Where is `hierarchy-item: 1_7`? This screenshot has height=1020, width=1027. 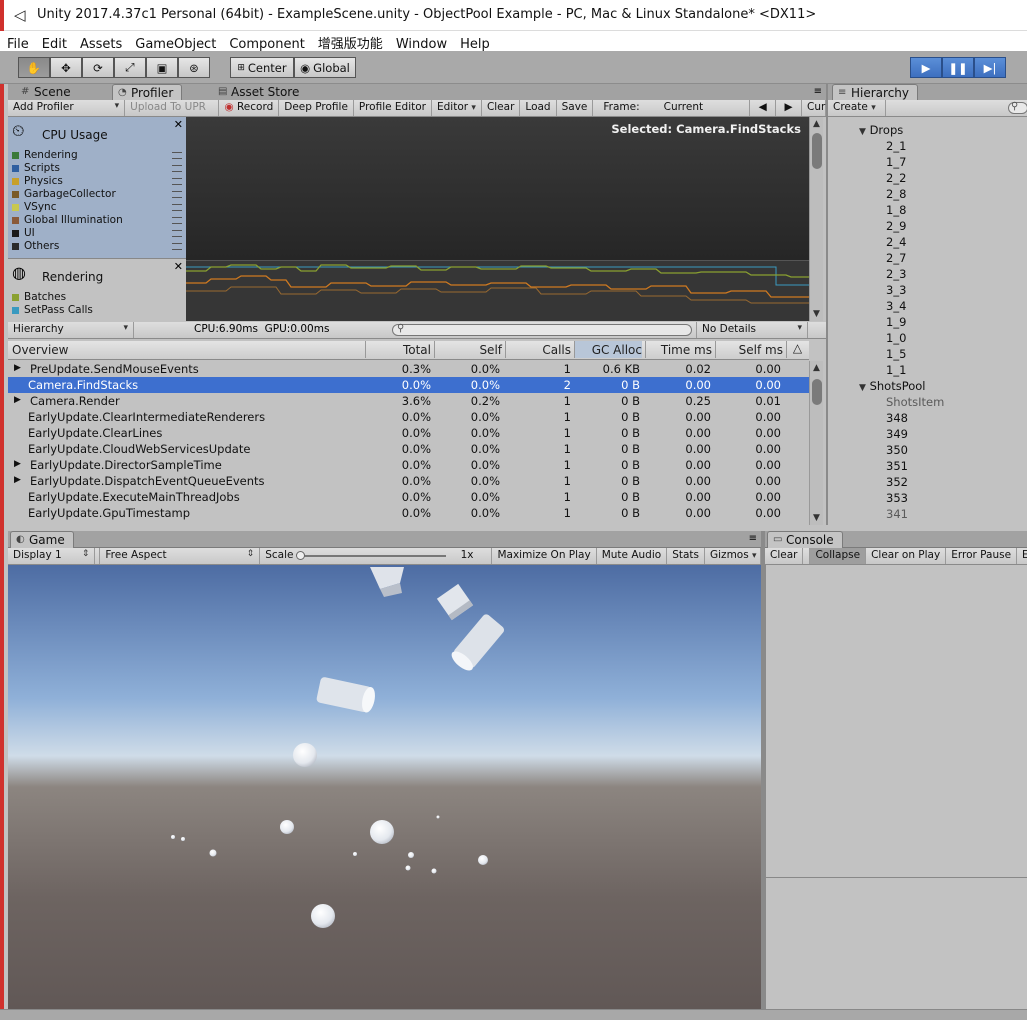
hierarchy-item: 1_7 is located at coordinates (896, 162).